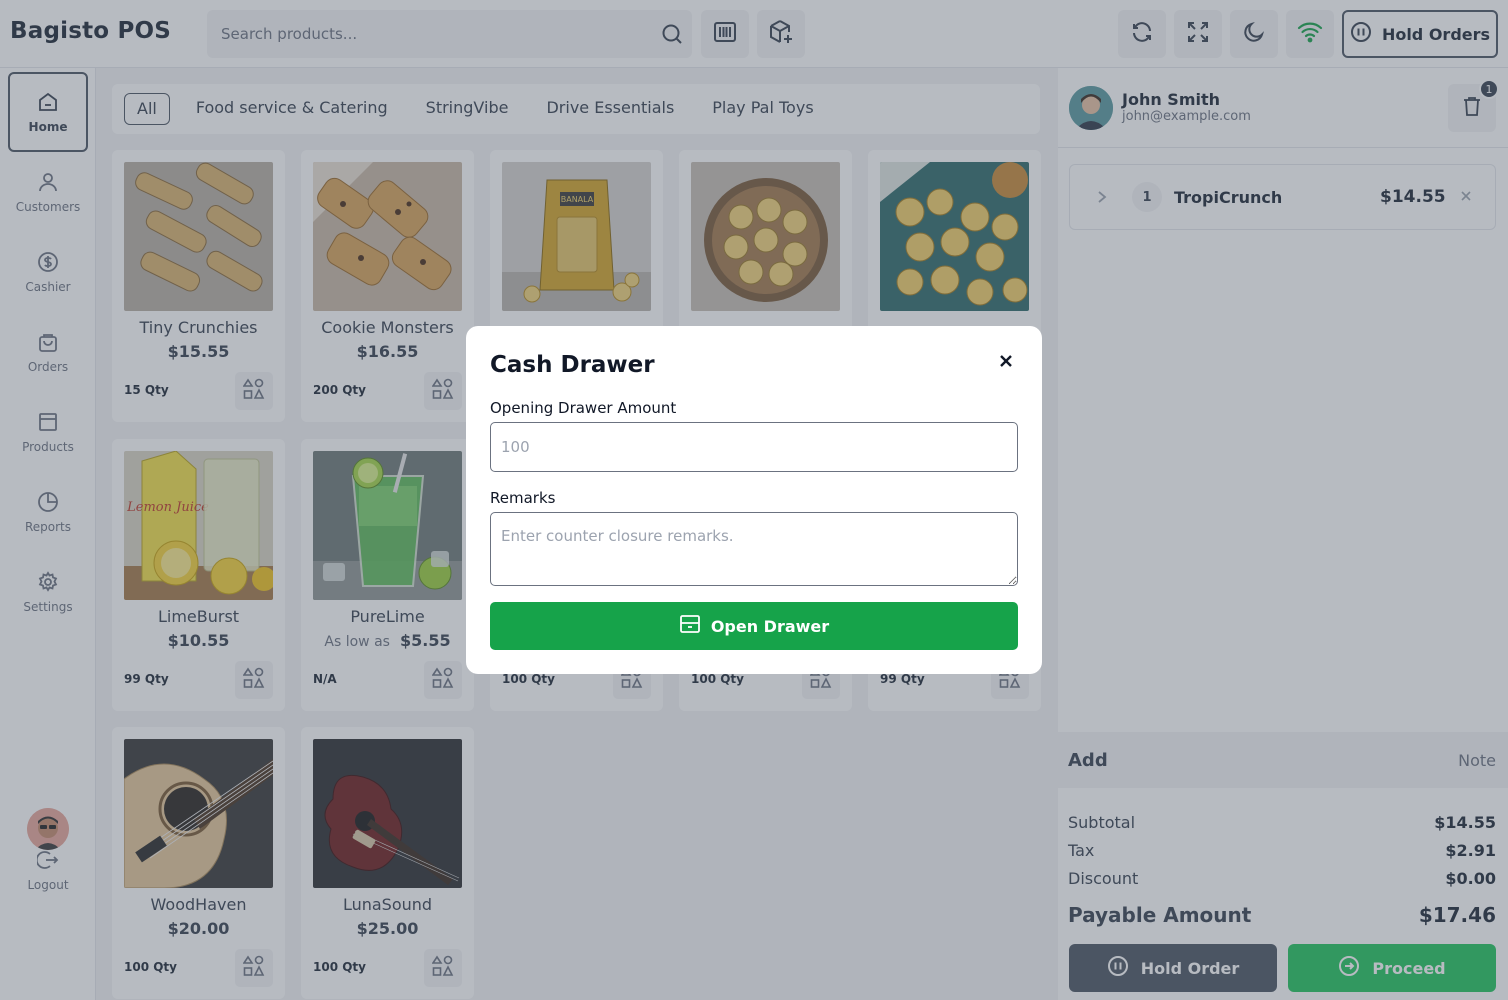 The width and height of the screenshot is (1508, 1000). What do you see at coordinates (523, 498) in the screenshot?
I see `remarks-label: Remarks` at bounding box center [523, 498].